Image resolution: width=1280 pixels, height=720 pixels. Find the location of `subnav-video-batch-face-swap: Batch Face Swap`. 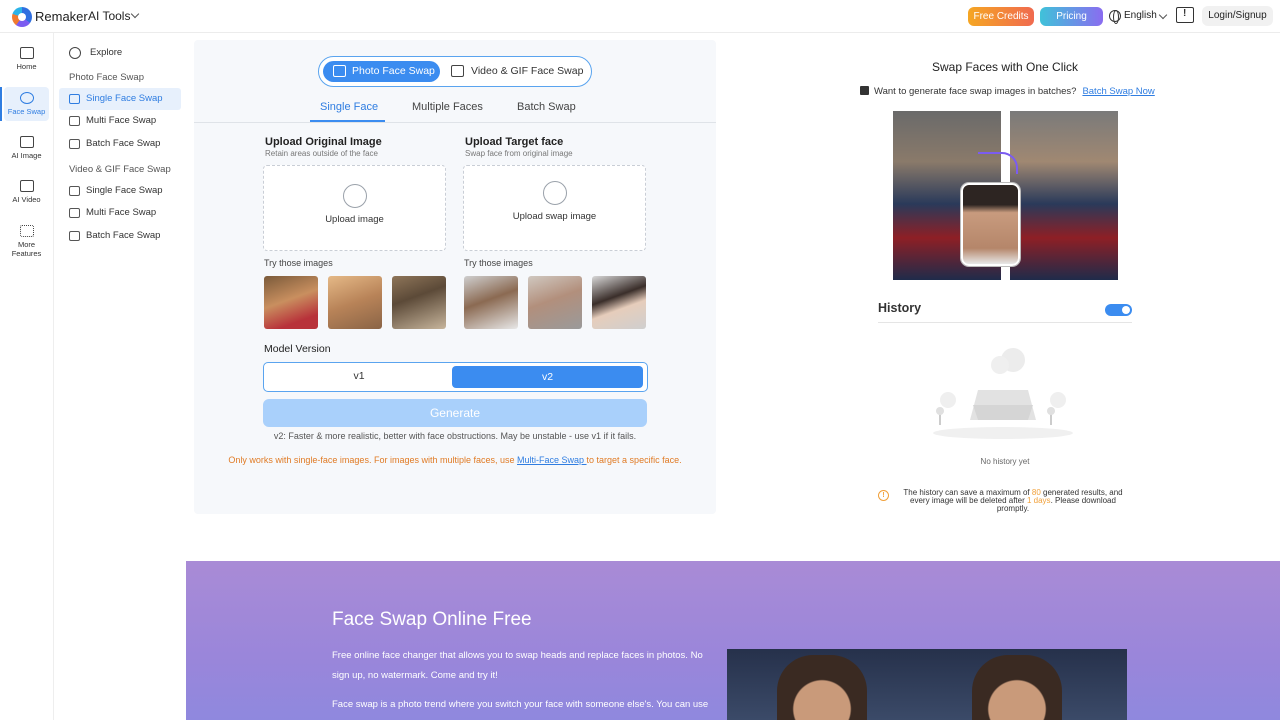

subnav-video-batch-face-swap: Batch Face Swap is located at coordinates (120, 236).